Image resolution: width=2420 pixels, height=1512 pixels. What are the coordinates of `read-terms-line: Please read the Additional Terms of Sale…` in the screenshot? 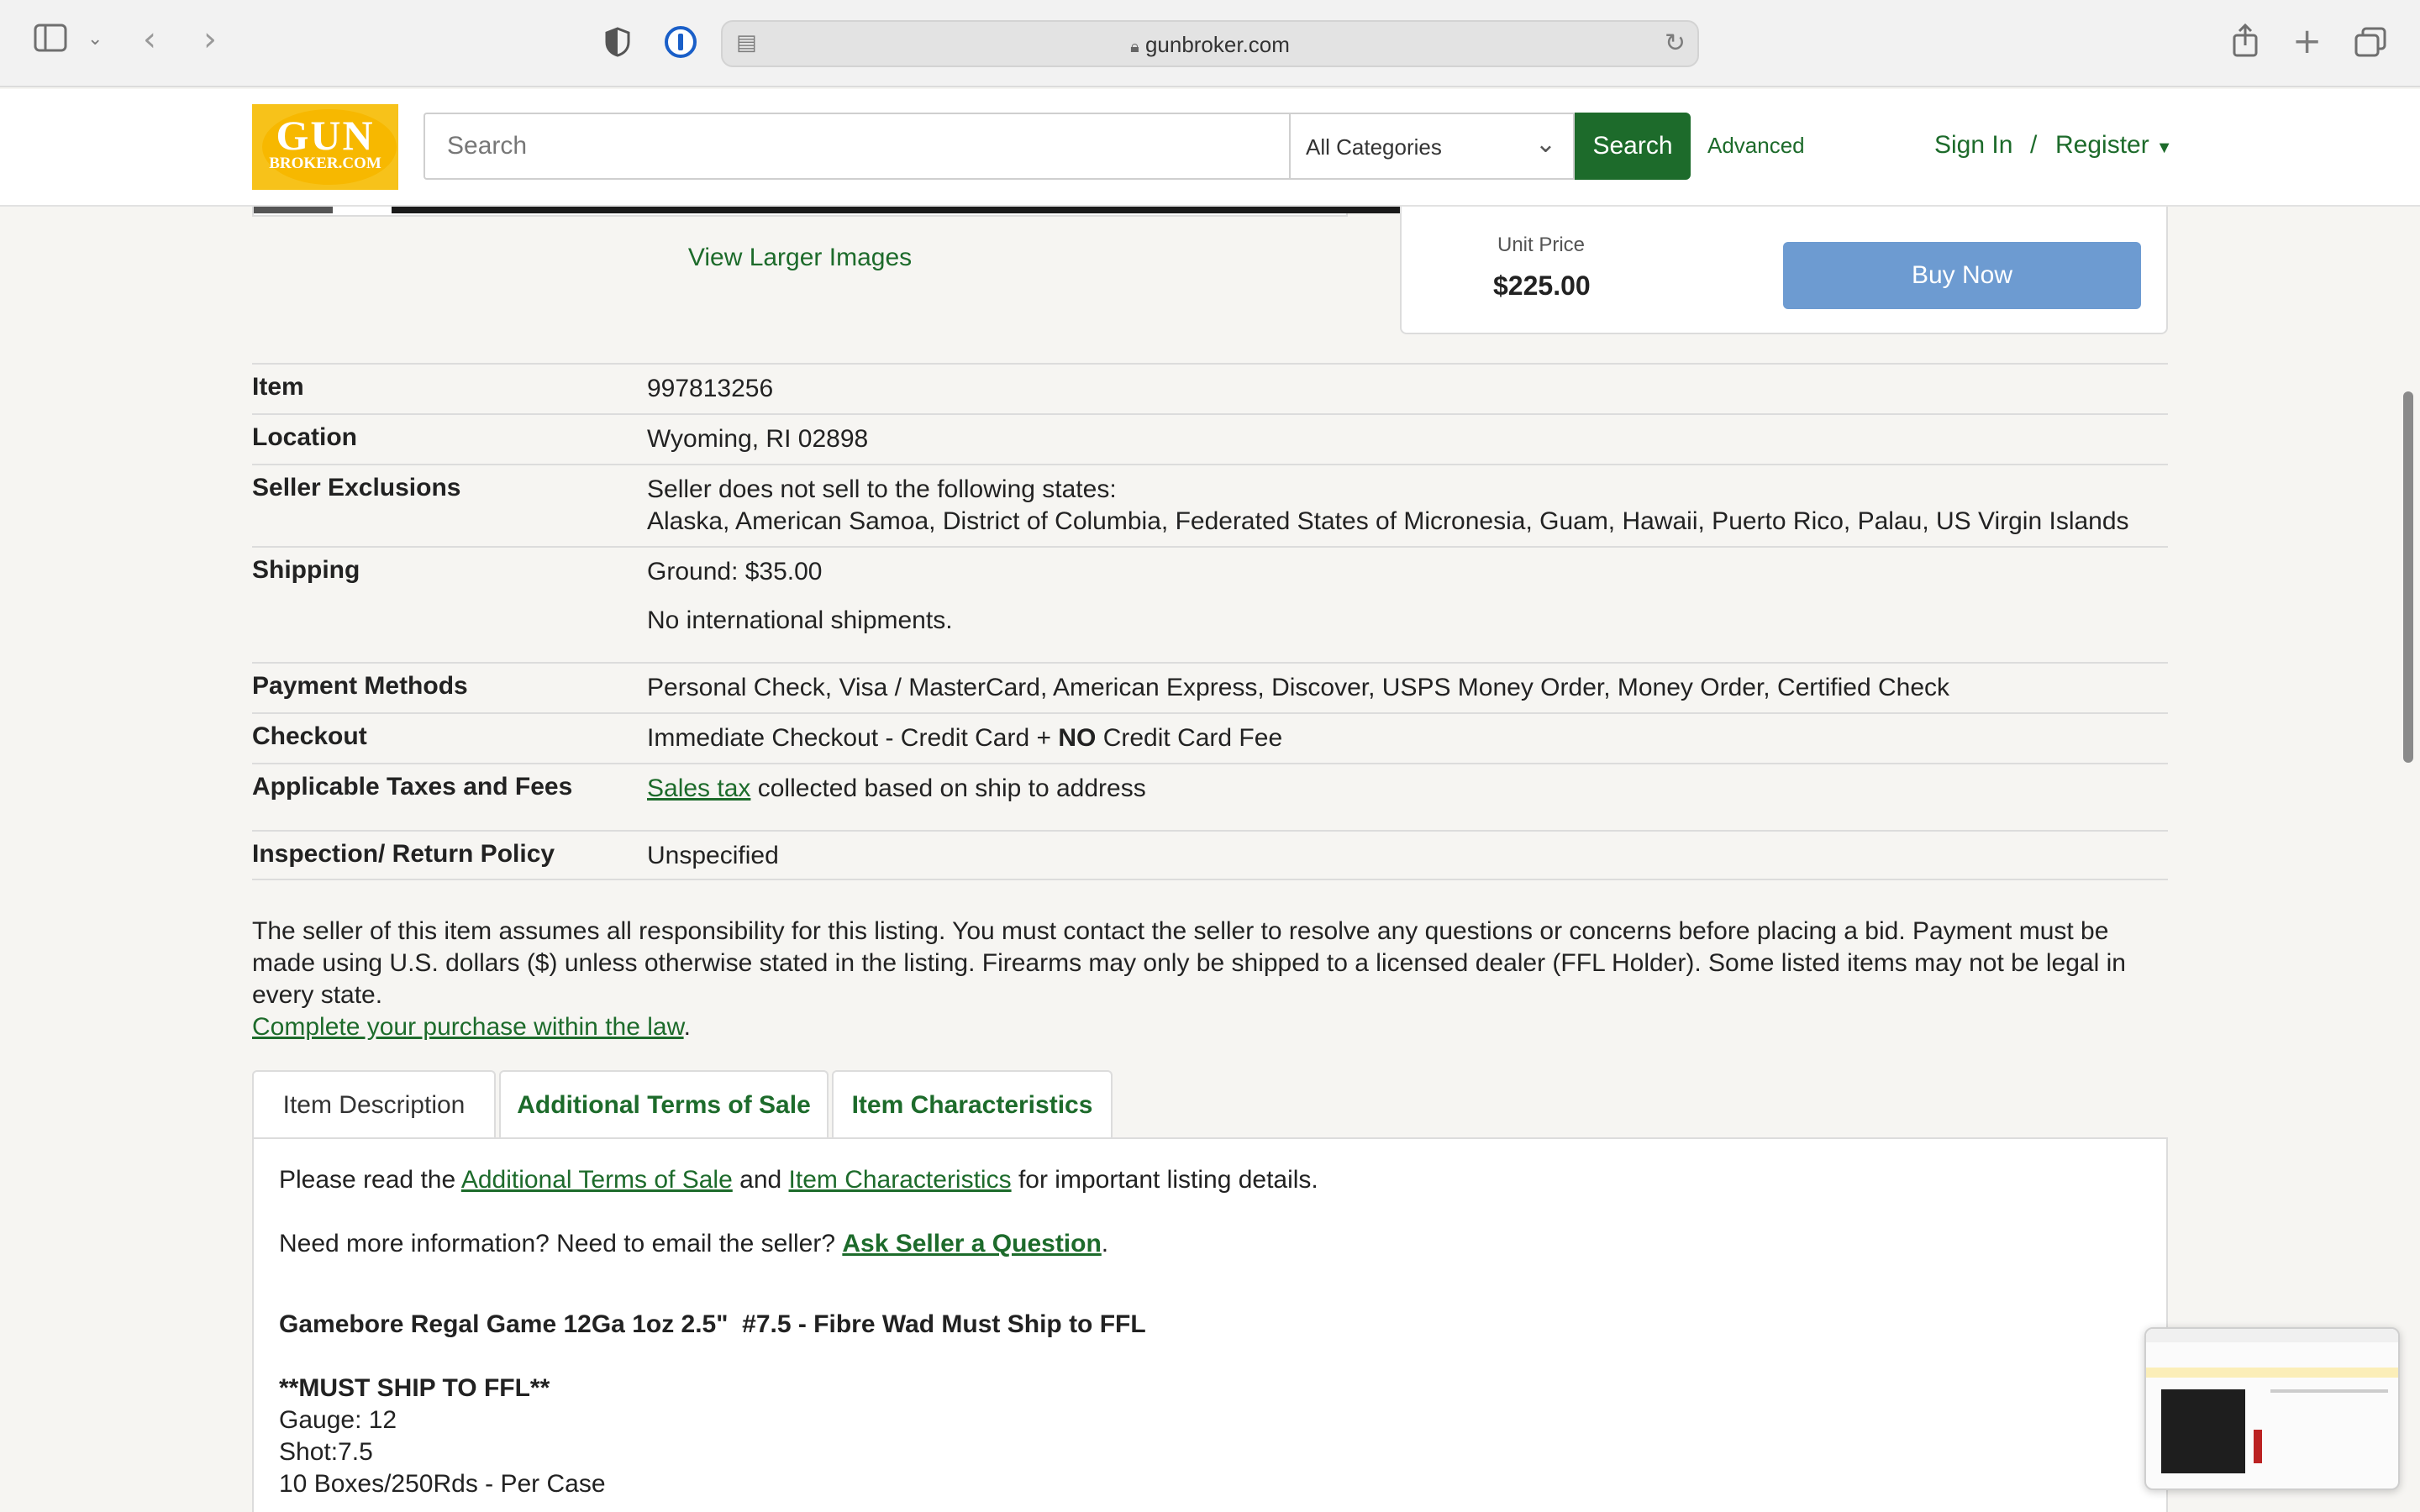 It's located at (798, 1180).